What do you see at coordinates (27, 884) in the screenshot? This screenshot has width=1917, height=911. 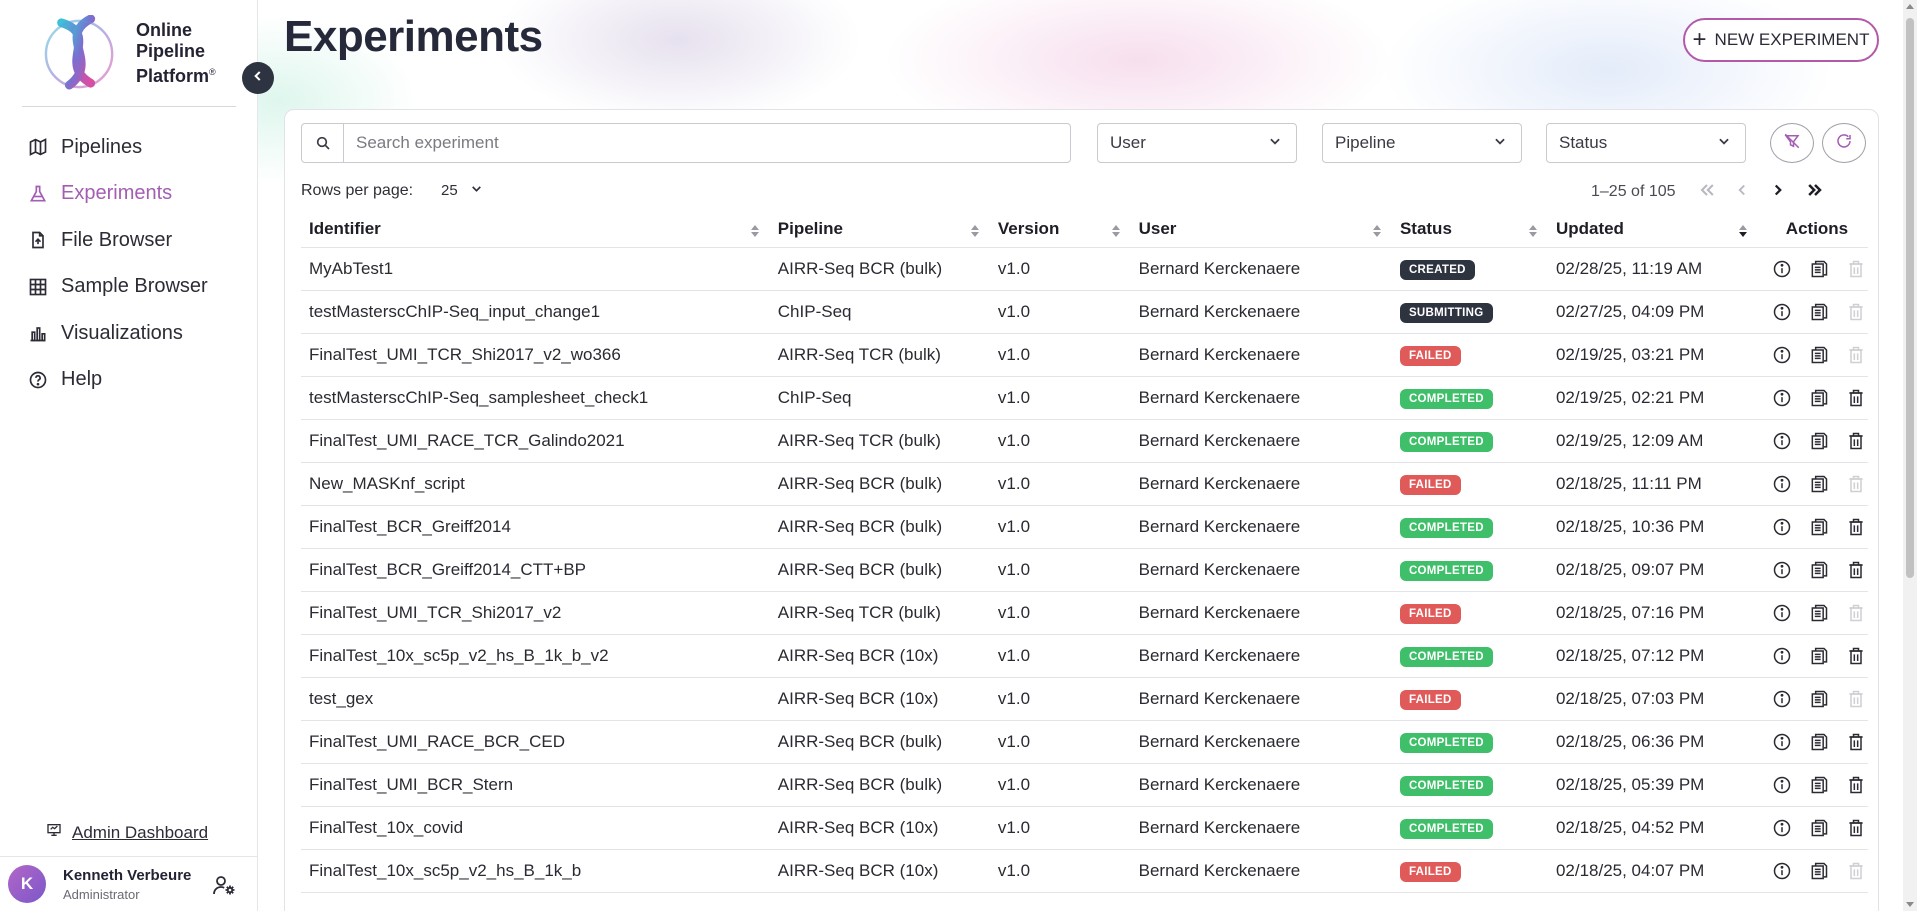 I see `avatar: K` at bounding box center [27, 884].